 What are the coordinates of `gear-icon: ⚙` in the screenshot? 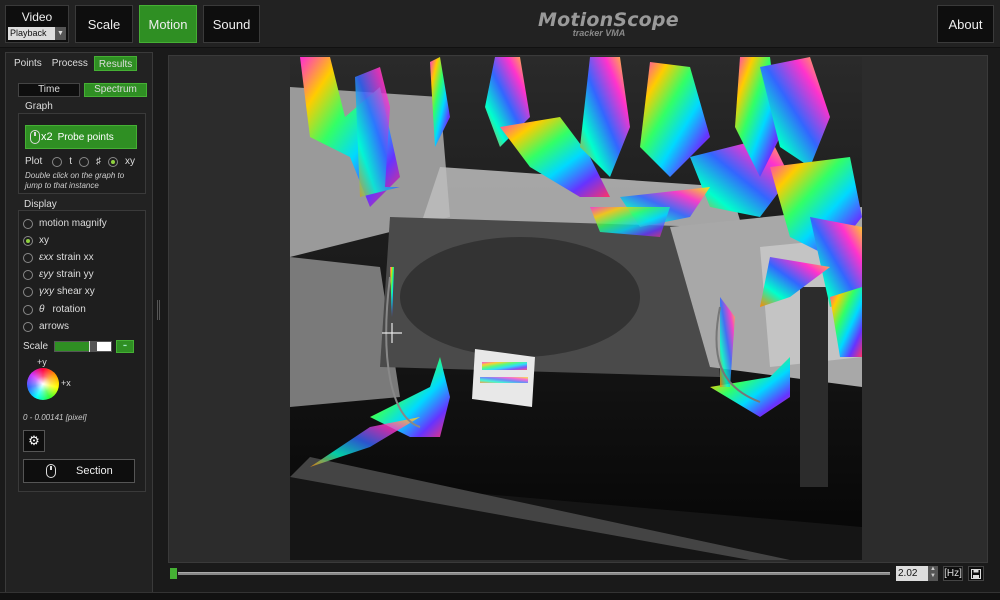 It's located at (34, 440).